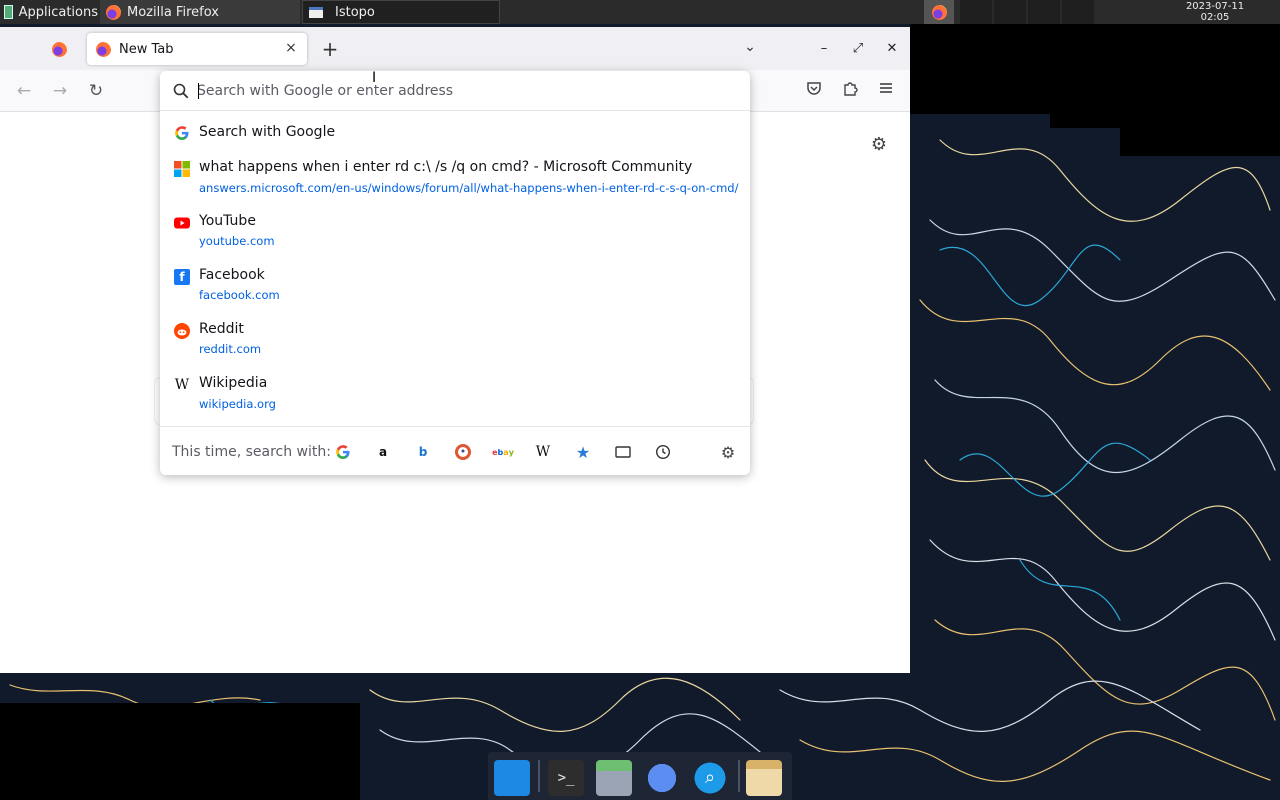 The height and width of the screenshot is (800, 1280). What do you see at coordinates (623, 452) in the screenshot?
I see `tabs-icon` at bounding box center [623, 452].